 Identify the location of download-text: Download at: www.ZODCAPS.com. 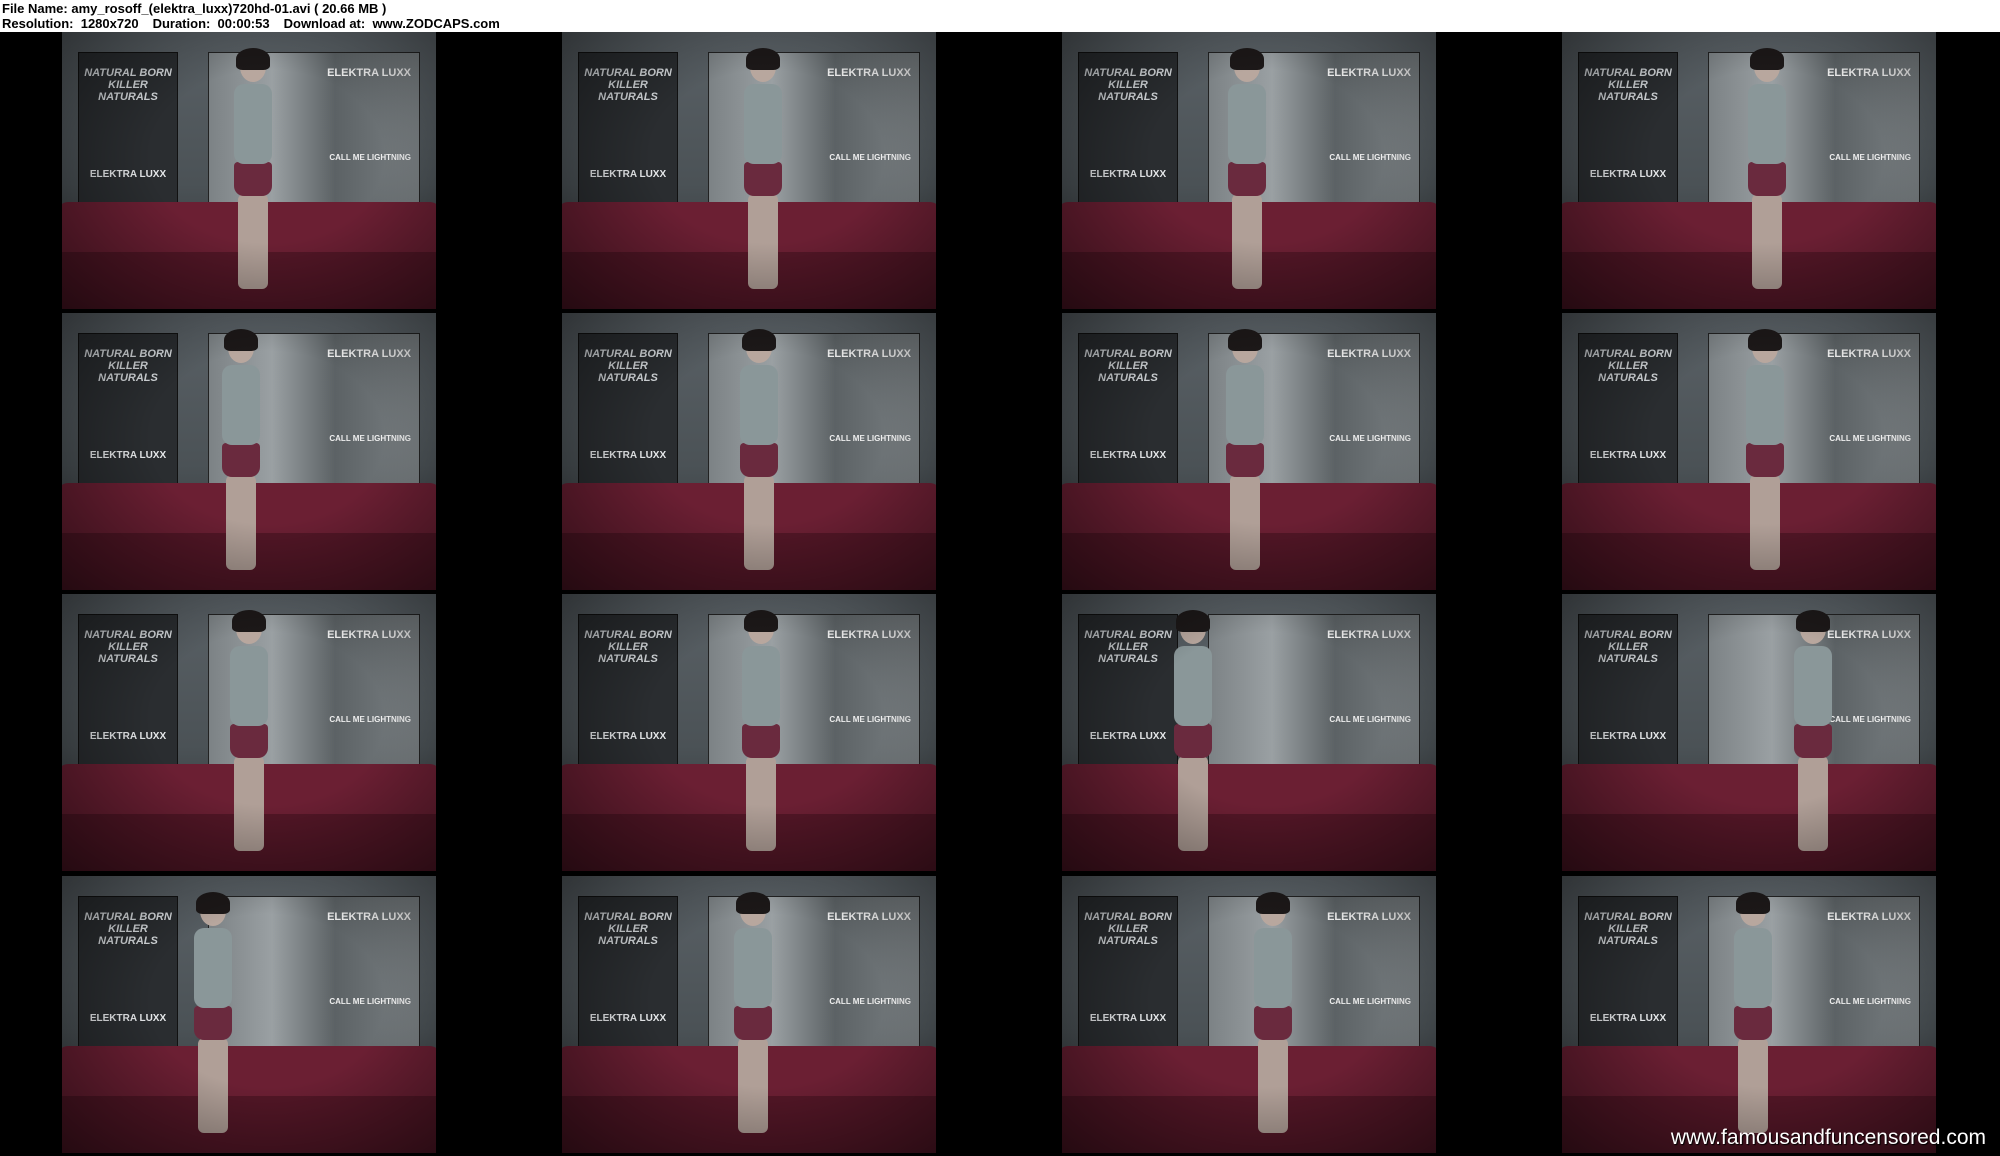
(391, 23).